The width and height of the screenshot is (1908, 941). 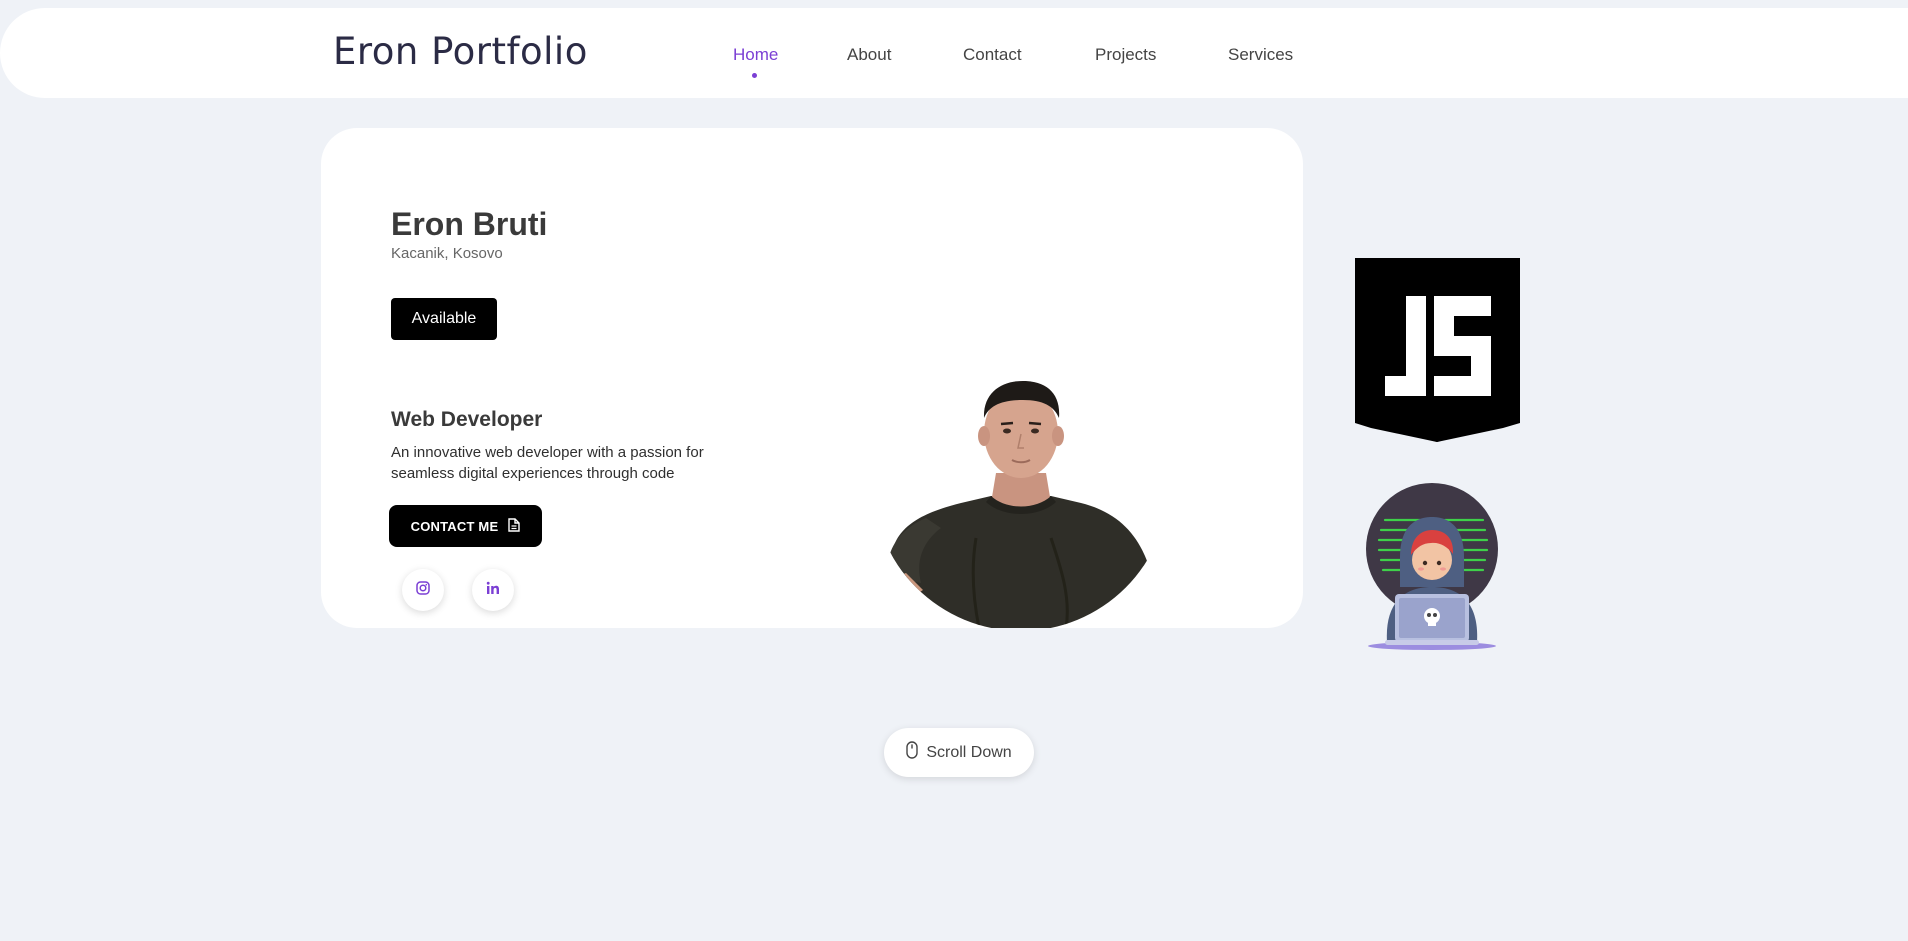 I want to click on hero-location: Kacanik, Kosovo, so click(x=447, y=253).